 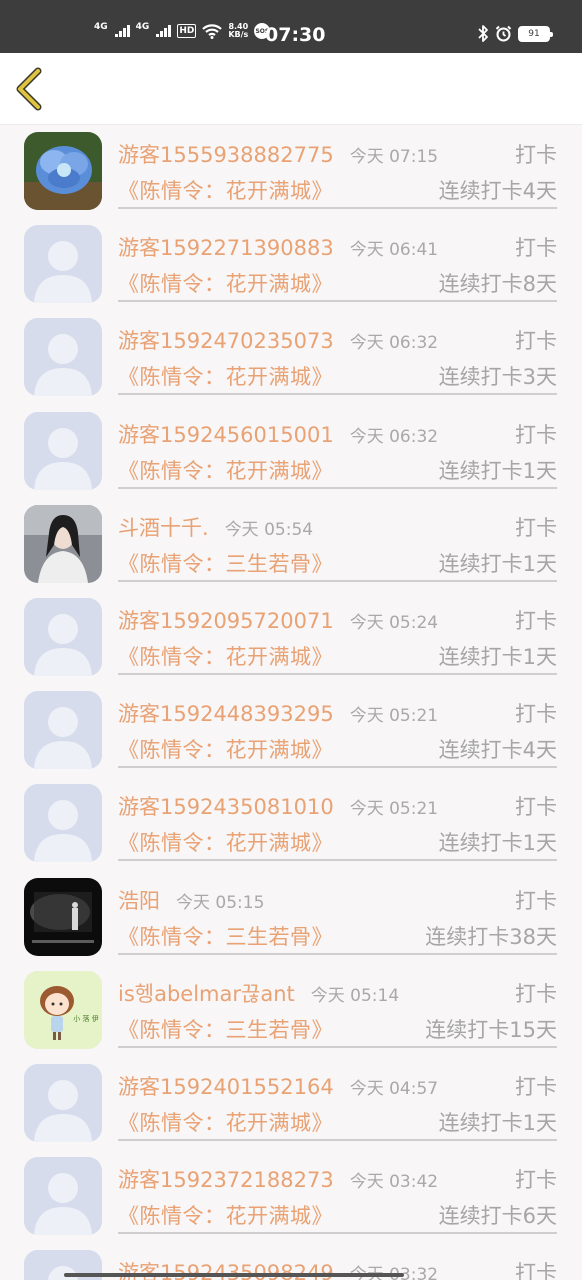 I want to click on list-item: 浩阳 今天 05:15 打卡 《陈情令：三生若骨》 连续打卡38天, so click(x=291, y=917).